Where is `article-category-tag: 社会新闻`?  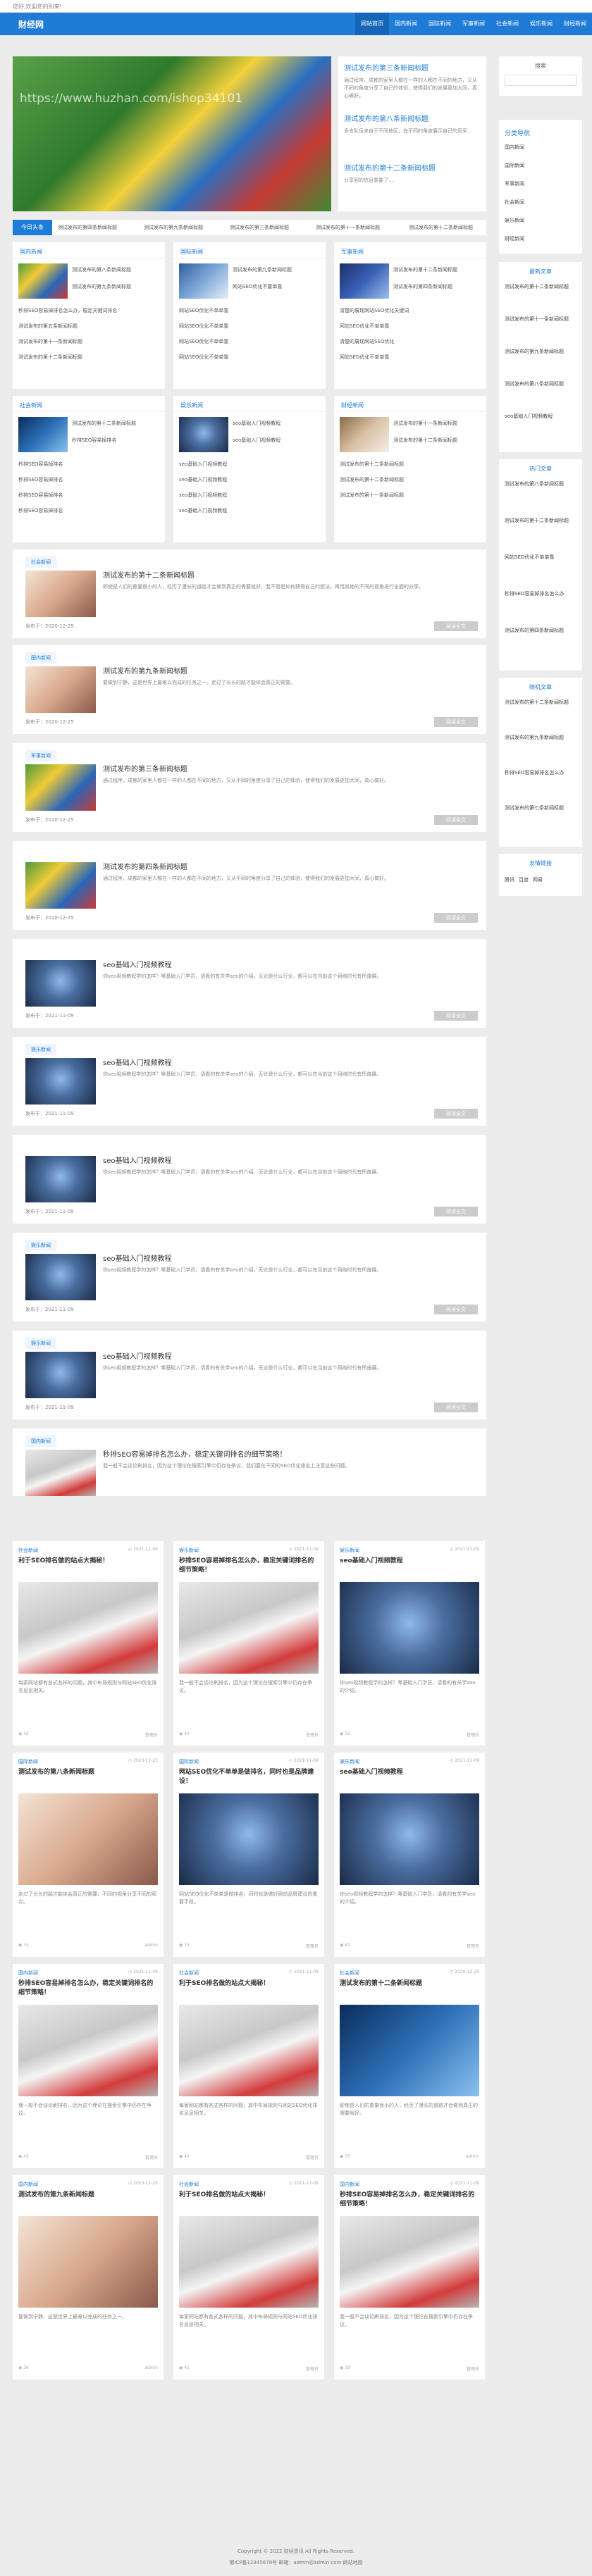 article-category-tag: 社会新闻 is located at coordinates (40, 562).